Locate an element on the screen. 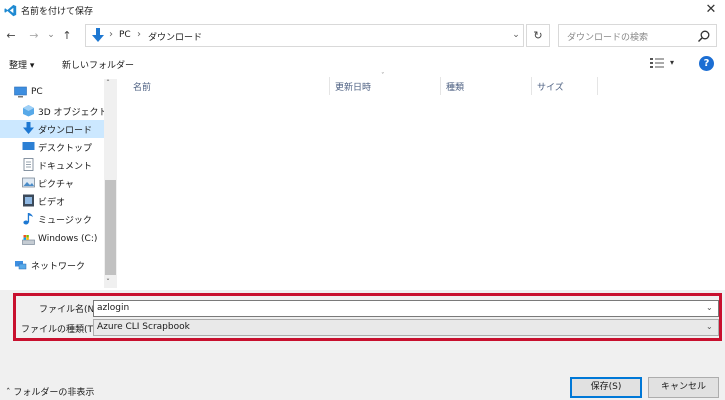 This screenshot has height=400, width=725. forward-arrow-icon: → is located at coordinates (34, 36).